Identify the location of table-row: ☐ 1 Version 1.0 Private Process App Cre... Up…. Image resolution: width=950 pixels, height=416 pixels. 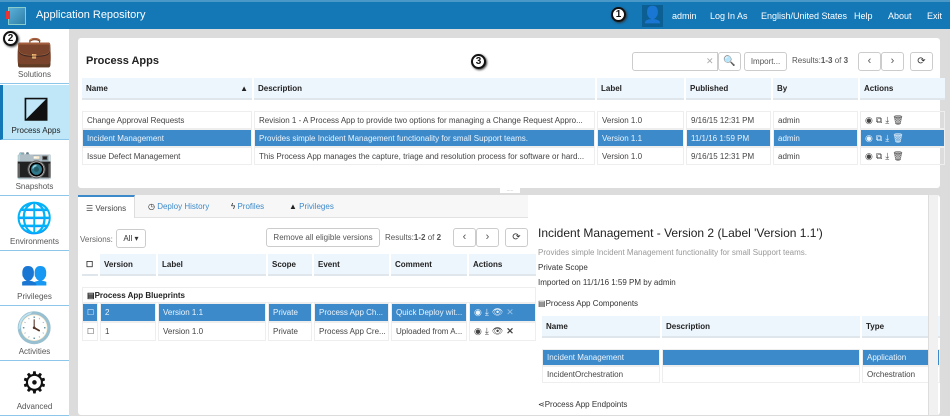
(309, 331).